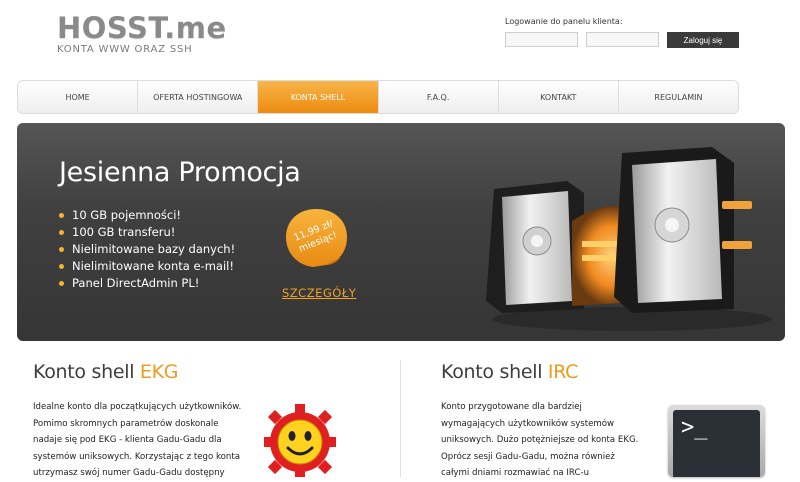 The width and height of the screenshot is (800, 482). I want to click on text-line: Oprócz sesji Gadu-Gadu, można również, so click(528, 456).